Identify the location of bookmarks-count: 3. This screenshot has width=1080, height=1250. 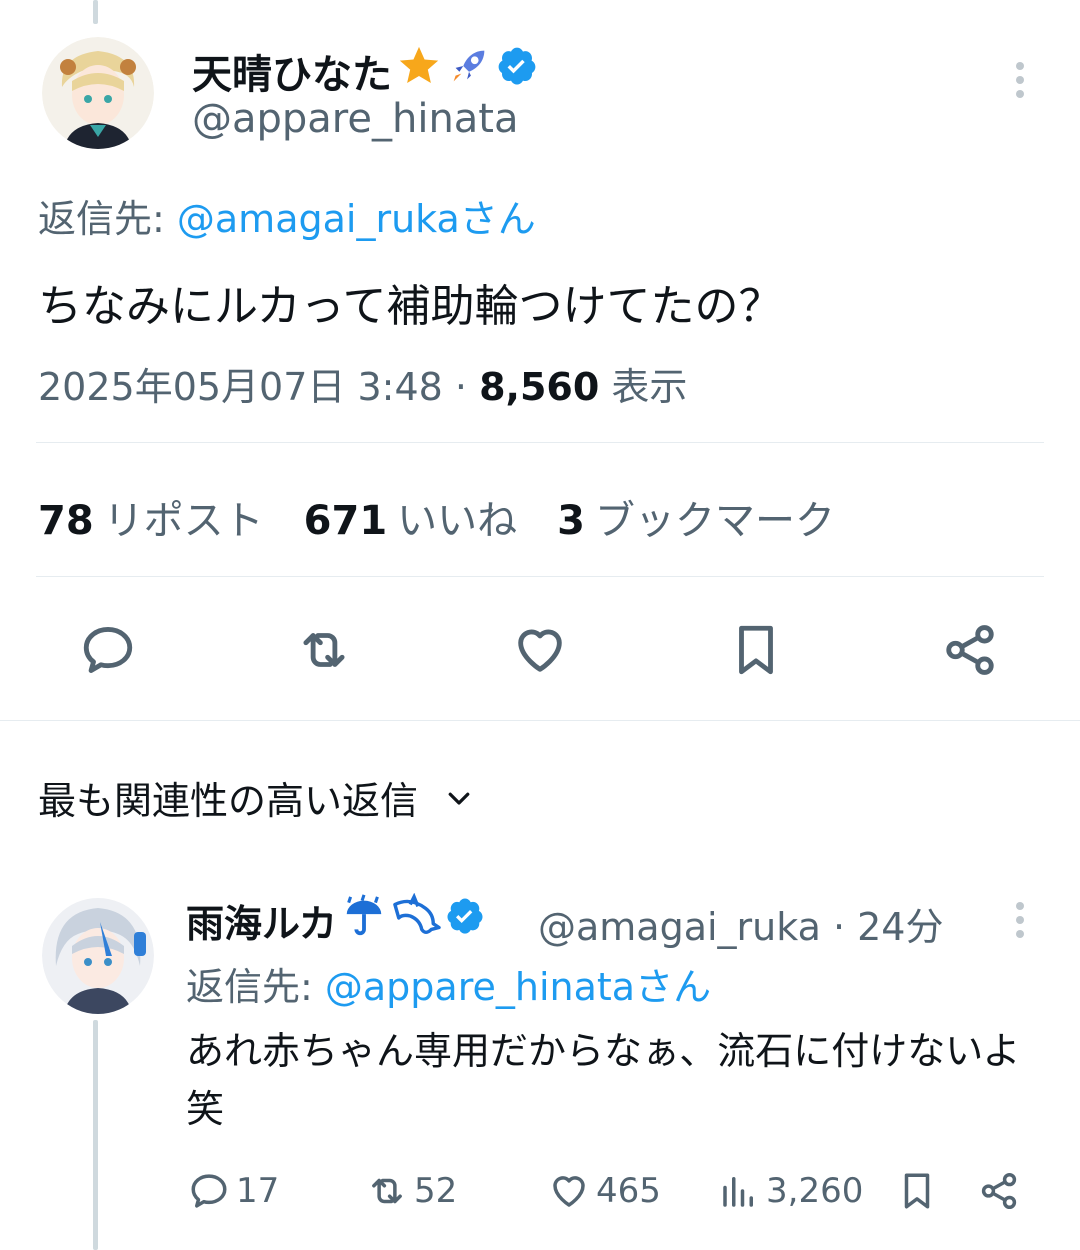
(571, 521).